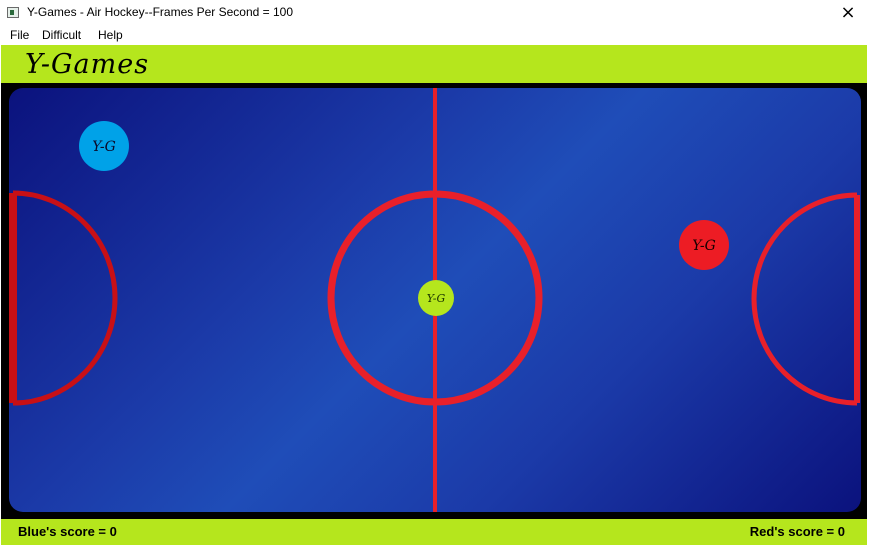  What do you see at coordinates (87, 64) in the screenshot?
I see `brand-logo: Y-Games` at bounding box center [87, 64].